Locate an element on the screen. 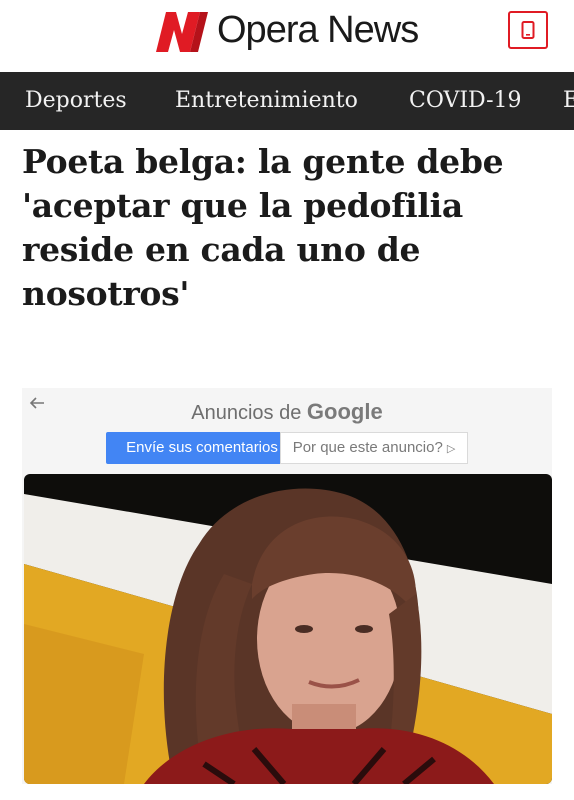 The width and height of the screenshot is (574, 800). ad-label-prefix: Anuncios de is located at coordinates (246, 413).